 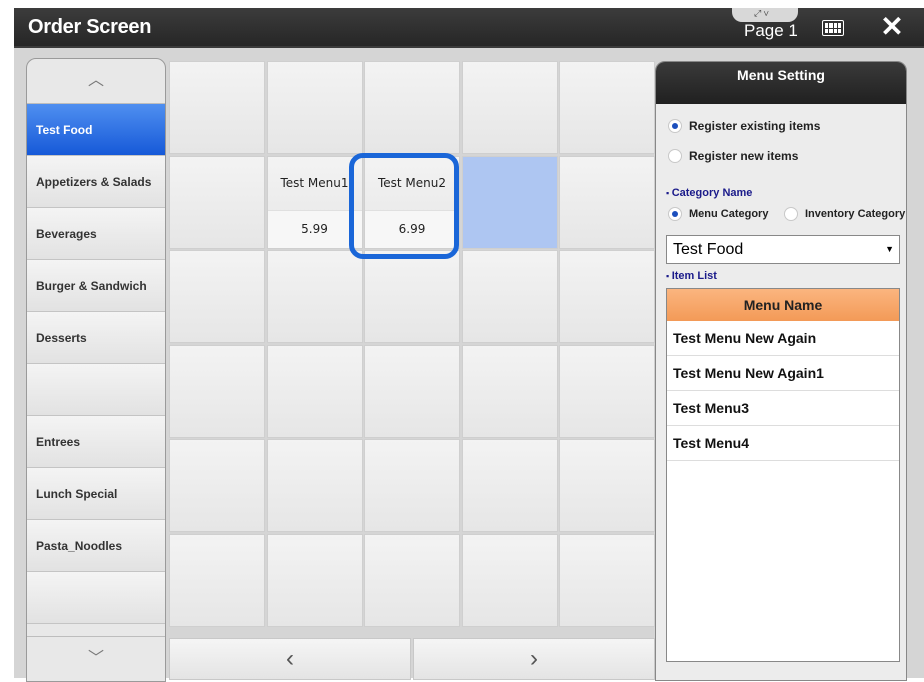 What do you see at coordinates (96, 338) in the screenshot?
I see `sidebar-item-desserts: Desserts` at bounding box center [96, 338].